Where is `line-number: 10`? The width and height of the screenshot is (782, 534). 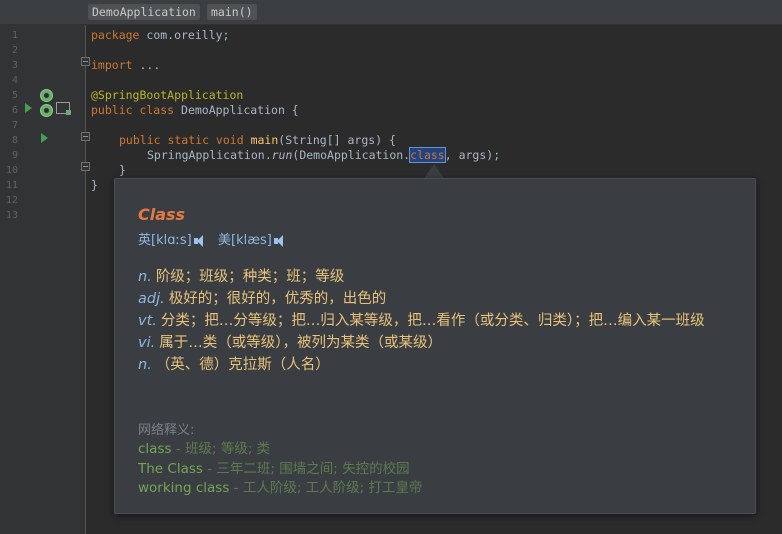
line-number: 10 is located at coordinates (11, 170).